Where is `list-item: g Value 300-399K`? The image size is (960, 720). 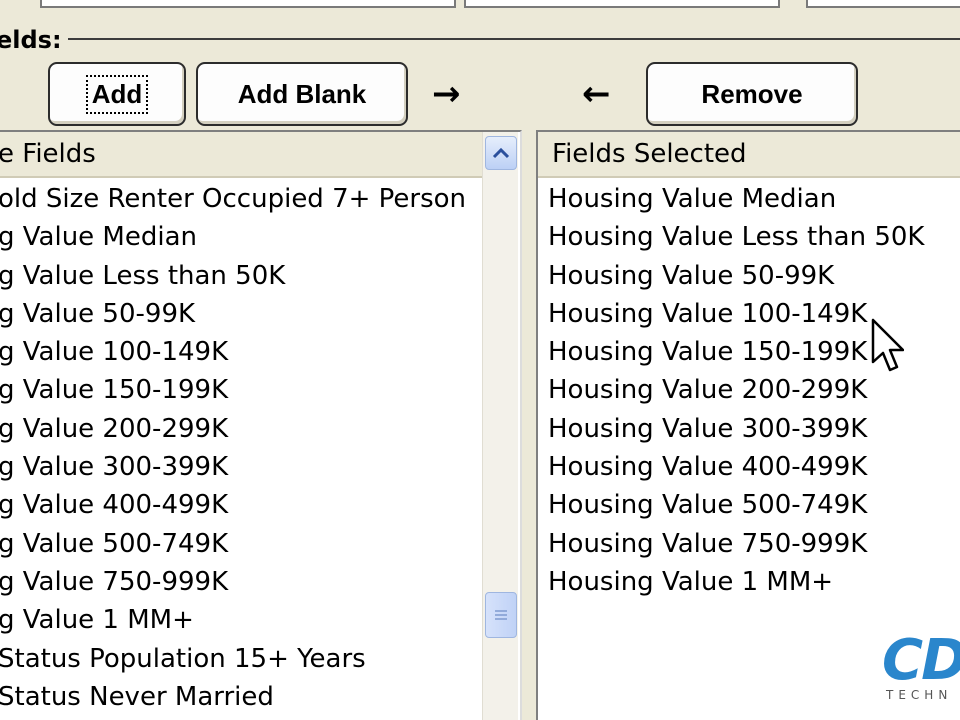
list-item: g Value 300-399K is located at coordinates (241, 467).